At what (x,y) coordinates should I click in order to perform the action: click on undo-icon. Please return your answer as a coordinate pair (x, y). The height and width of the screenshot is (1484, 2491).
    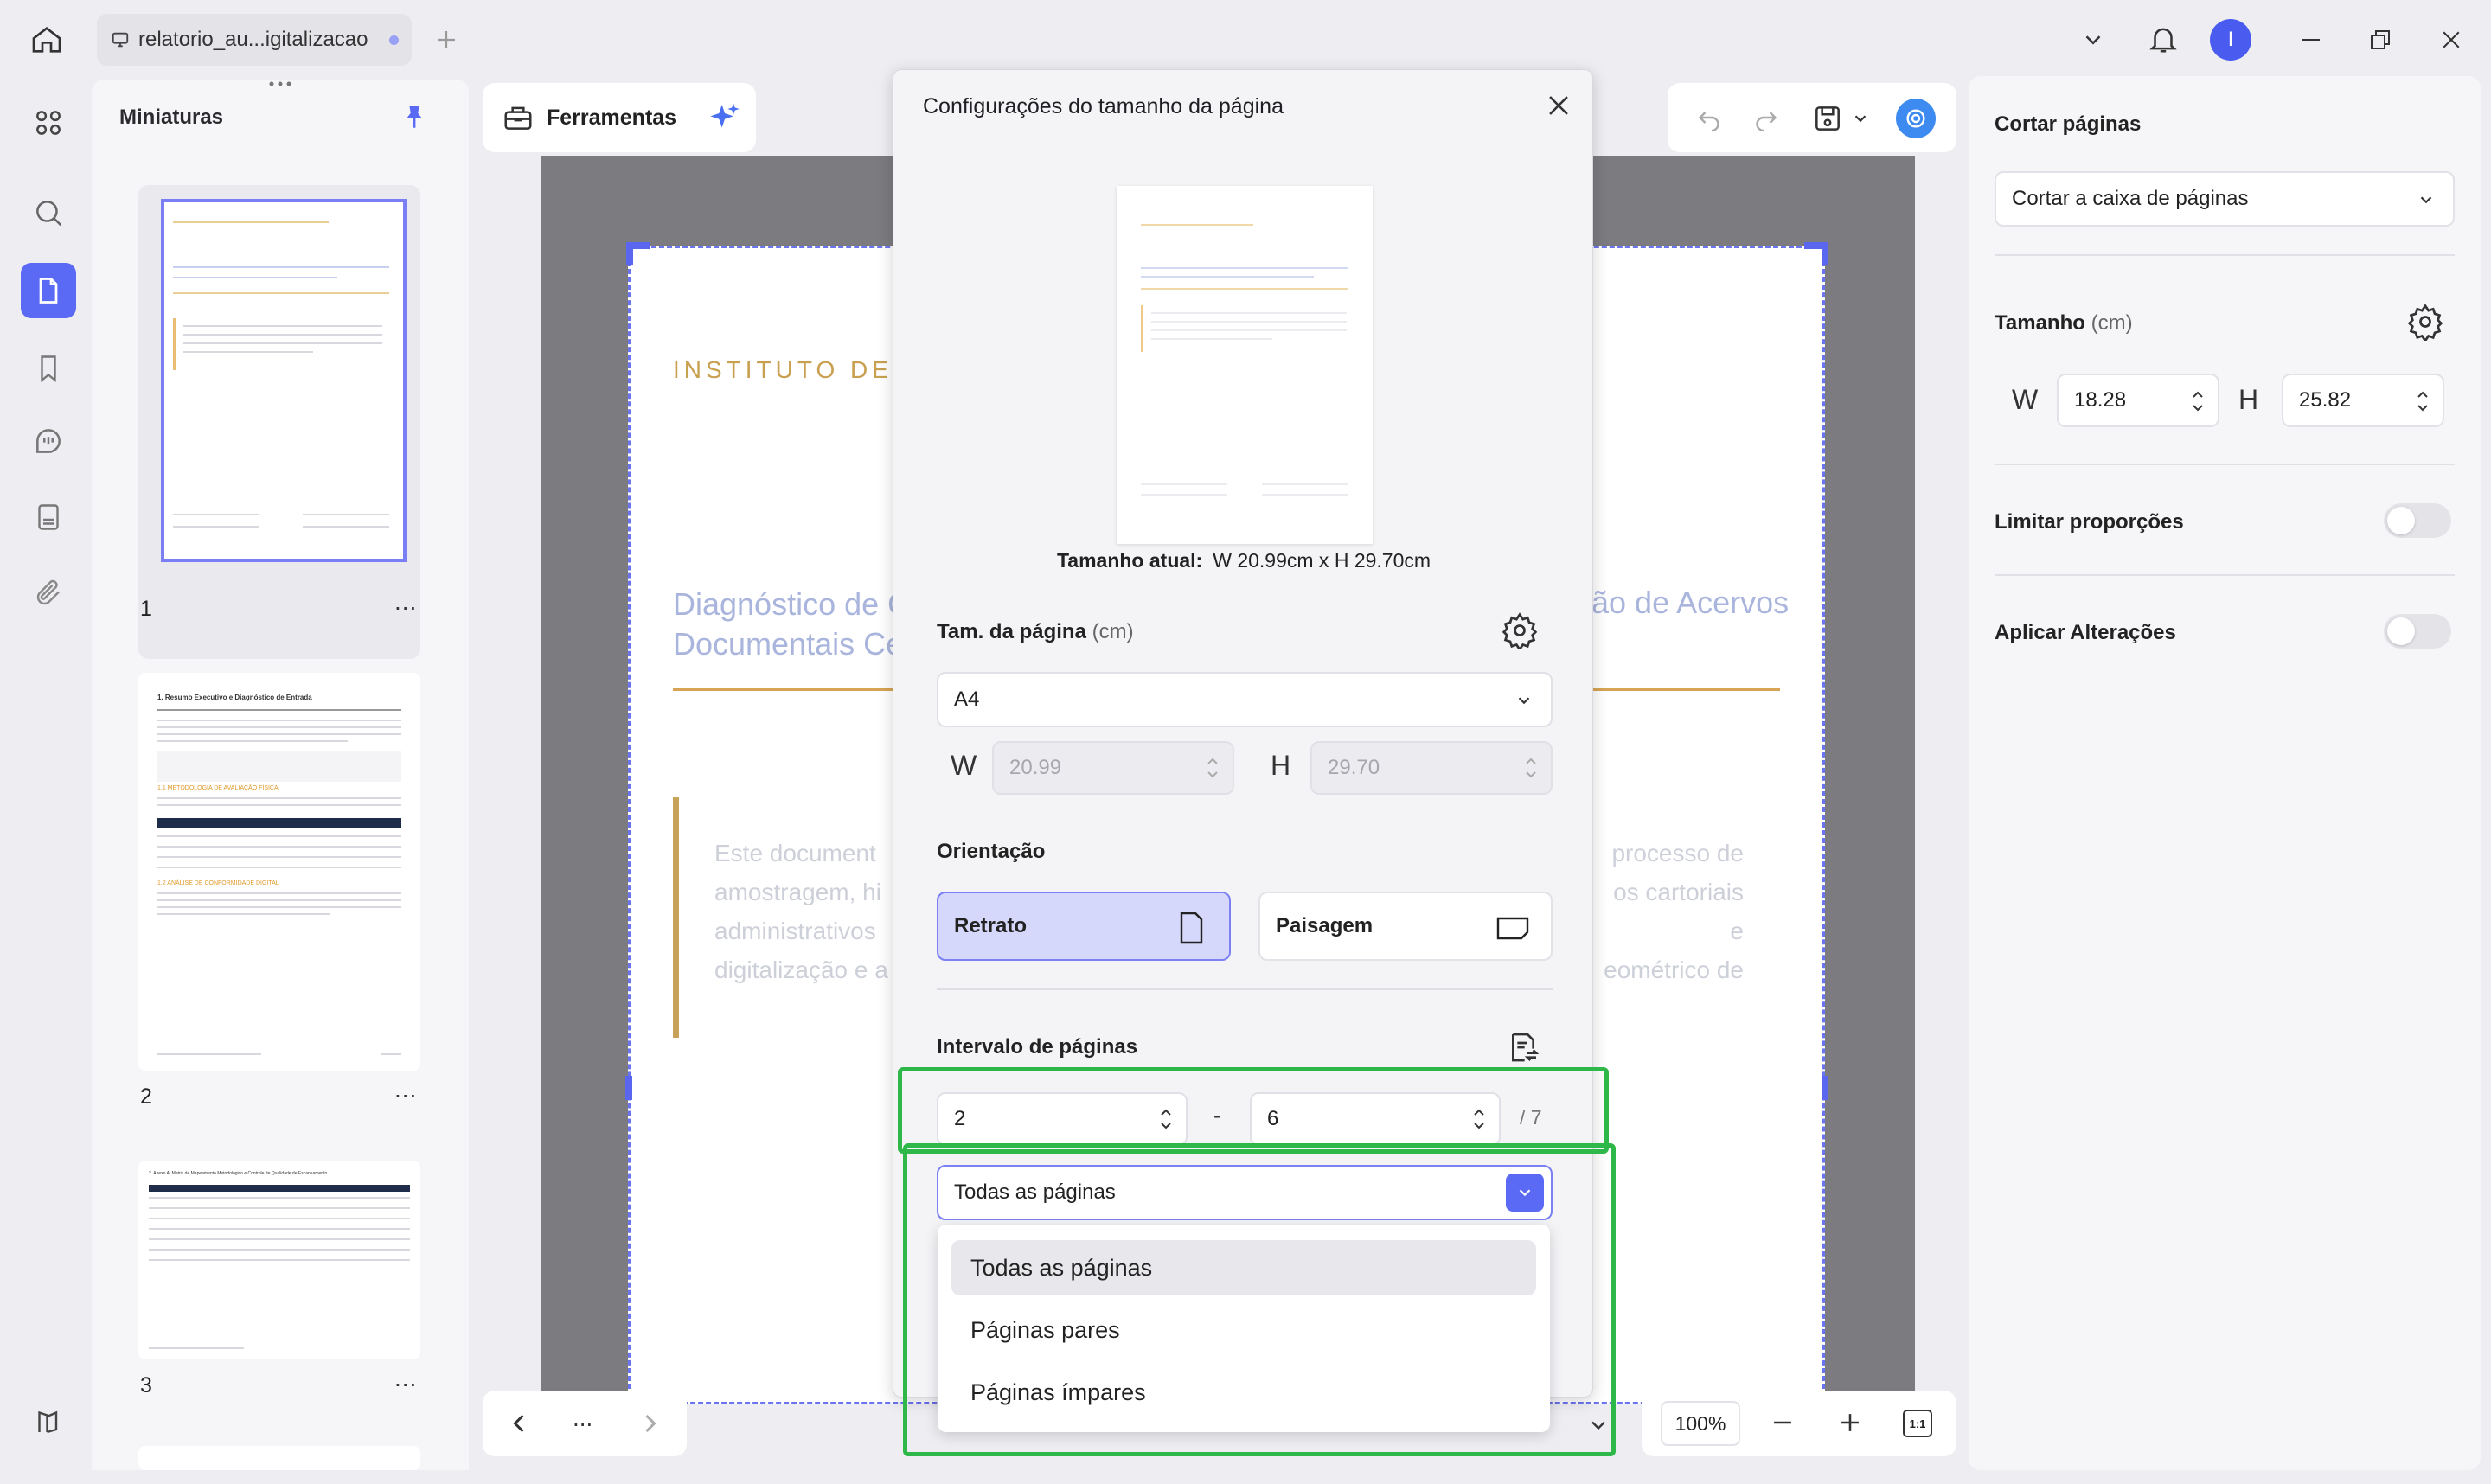
    Looking at the image, I should click on (1709, 118).